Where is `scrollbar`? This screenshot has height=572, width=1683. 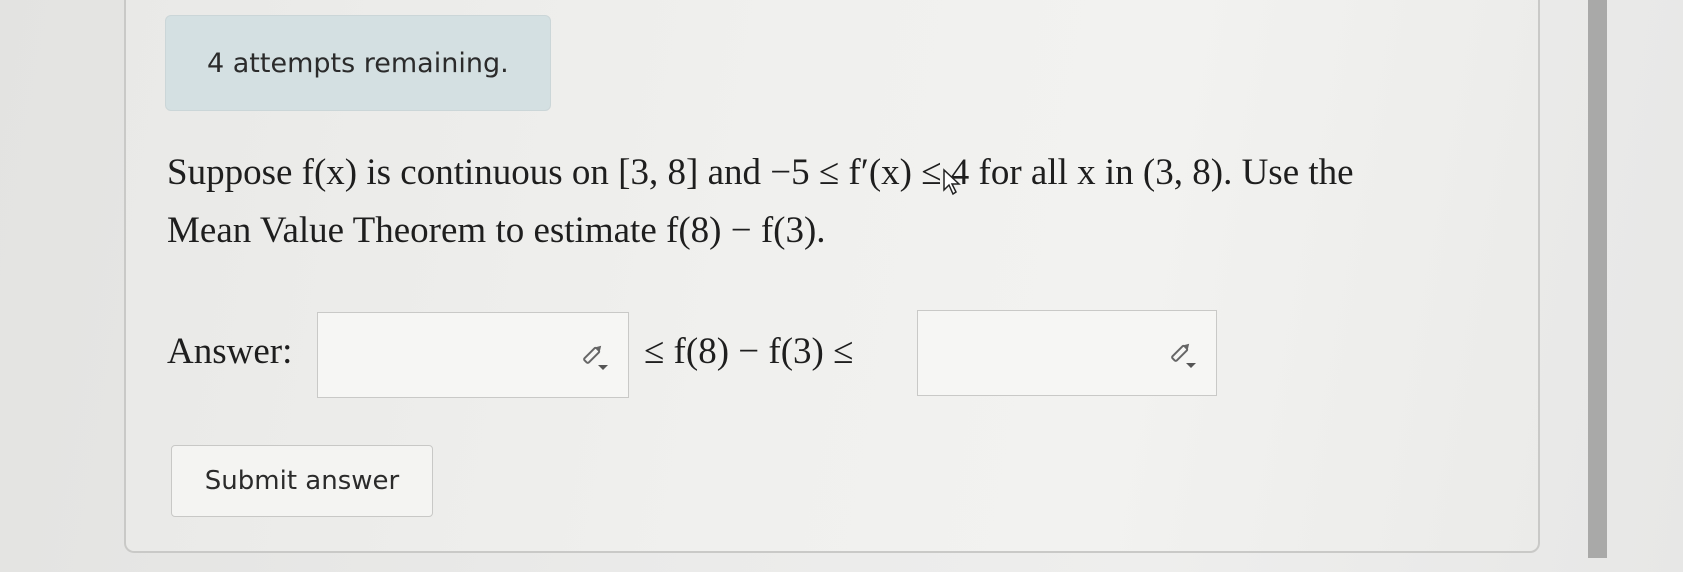 scrollbar is located at coordinates (1597, 279).